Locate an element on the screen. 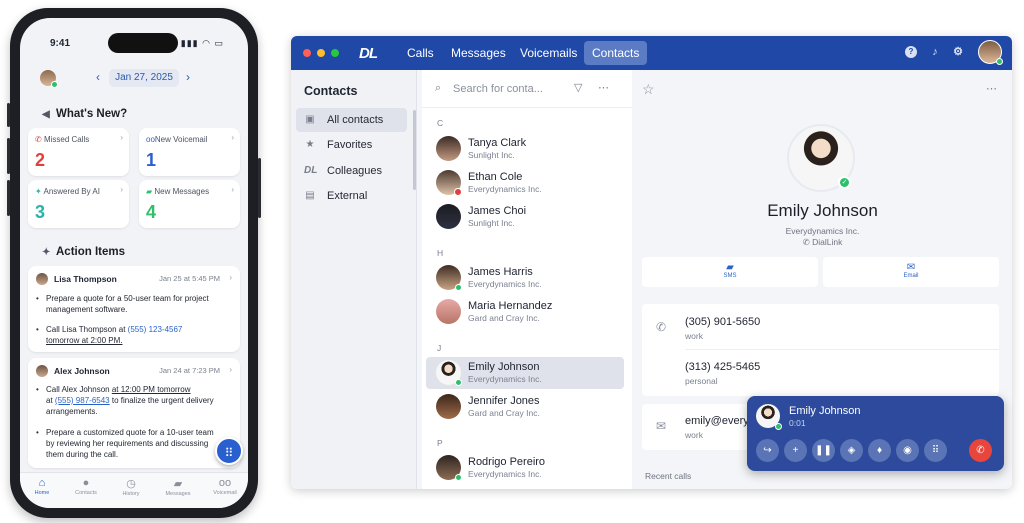 The width and height of the screenshot is (1024, 523). keypad-button: ⠿ is located at coordinates (935, 450).